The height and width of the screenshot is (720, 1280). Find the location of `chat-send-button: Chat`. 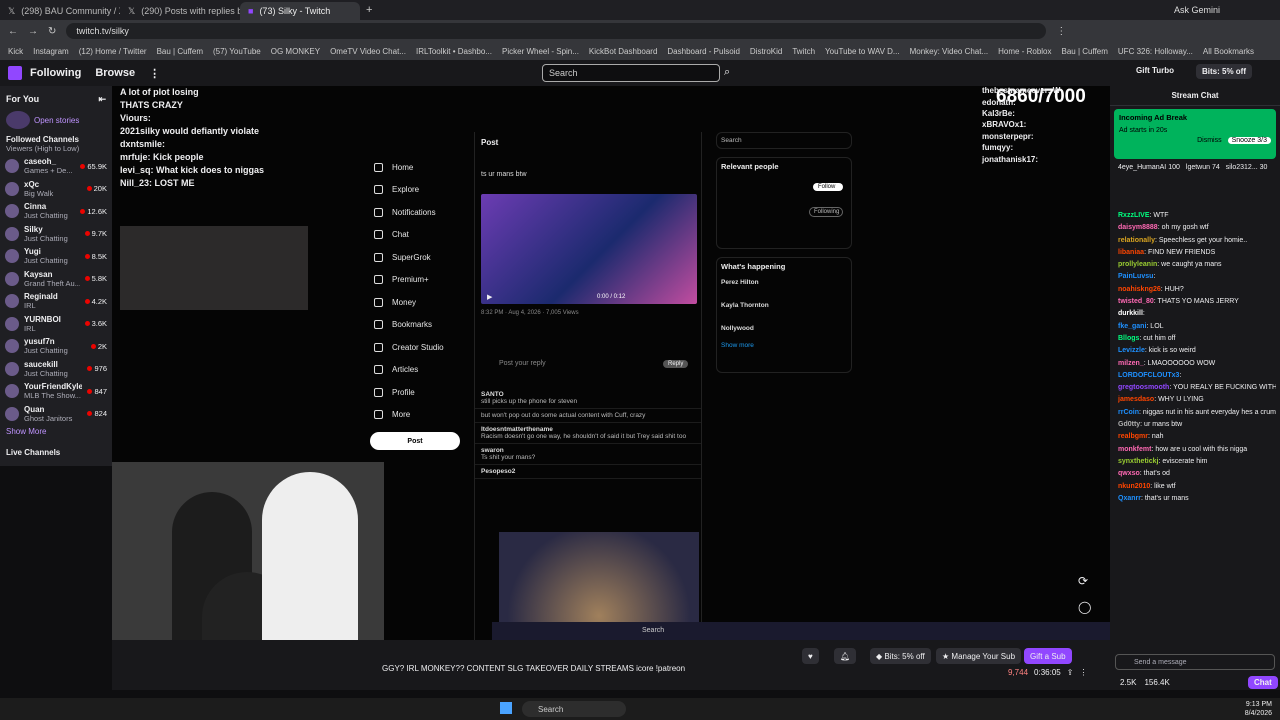

chat-send-button: Chat is located at coordinates (1263, 682).